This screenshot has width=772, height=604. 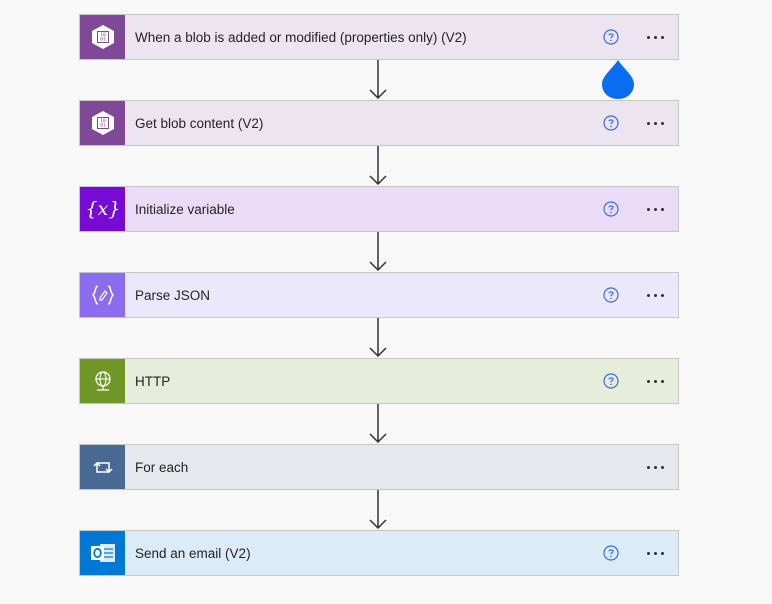 What do you see at coordinates (102, 553) in the screenshot?
I see `outlook-icon` at bounding box center [102, 553].